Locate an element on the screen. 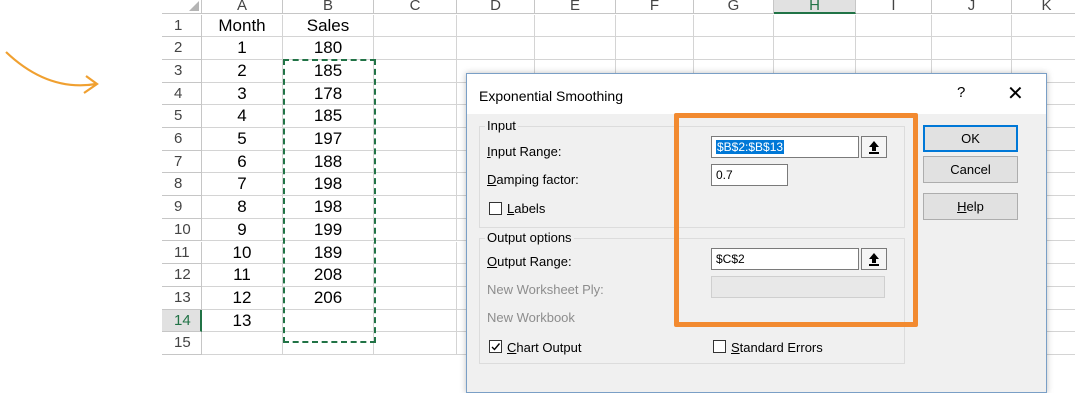 This screenshot has width=1075, height=393. column-header-j: J is located at coordinates (972, 7).